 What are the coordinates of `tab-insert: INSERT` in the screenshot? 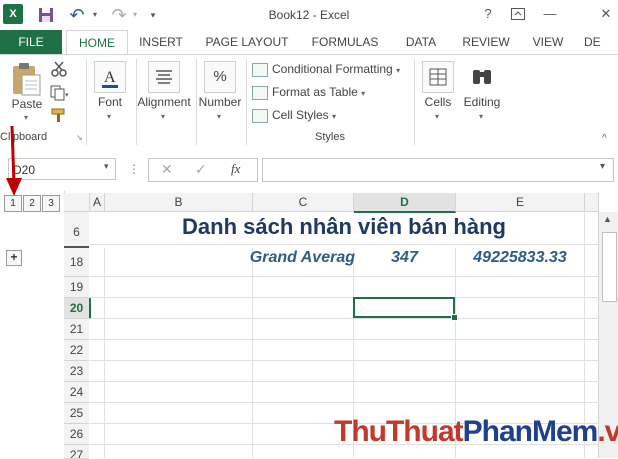 It's located at (161, 42).